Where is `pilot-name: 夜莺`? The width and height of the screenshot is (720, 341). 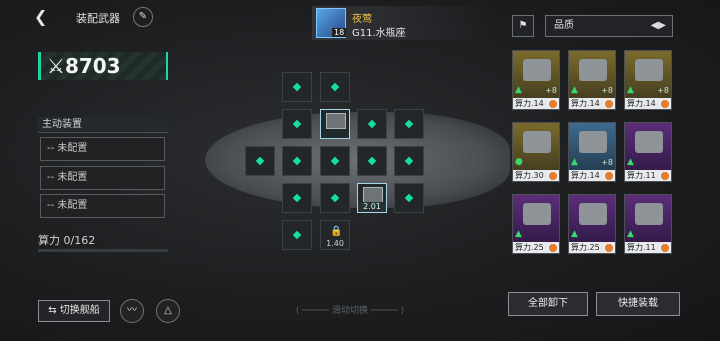 pilot-name: 夜莺 is located at coordinates (362, 19).